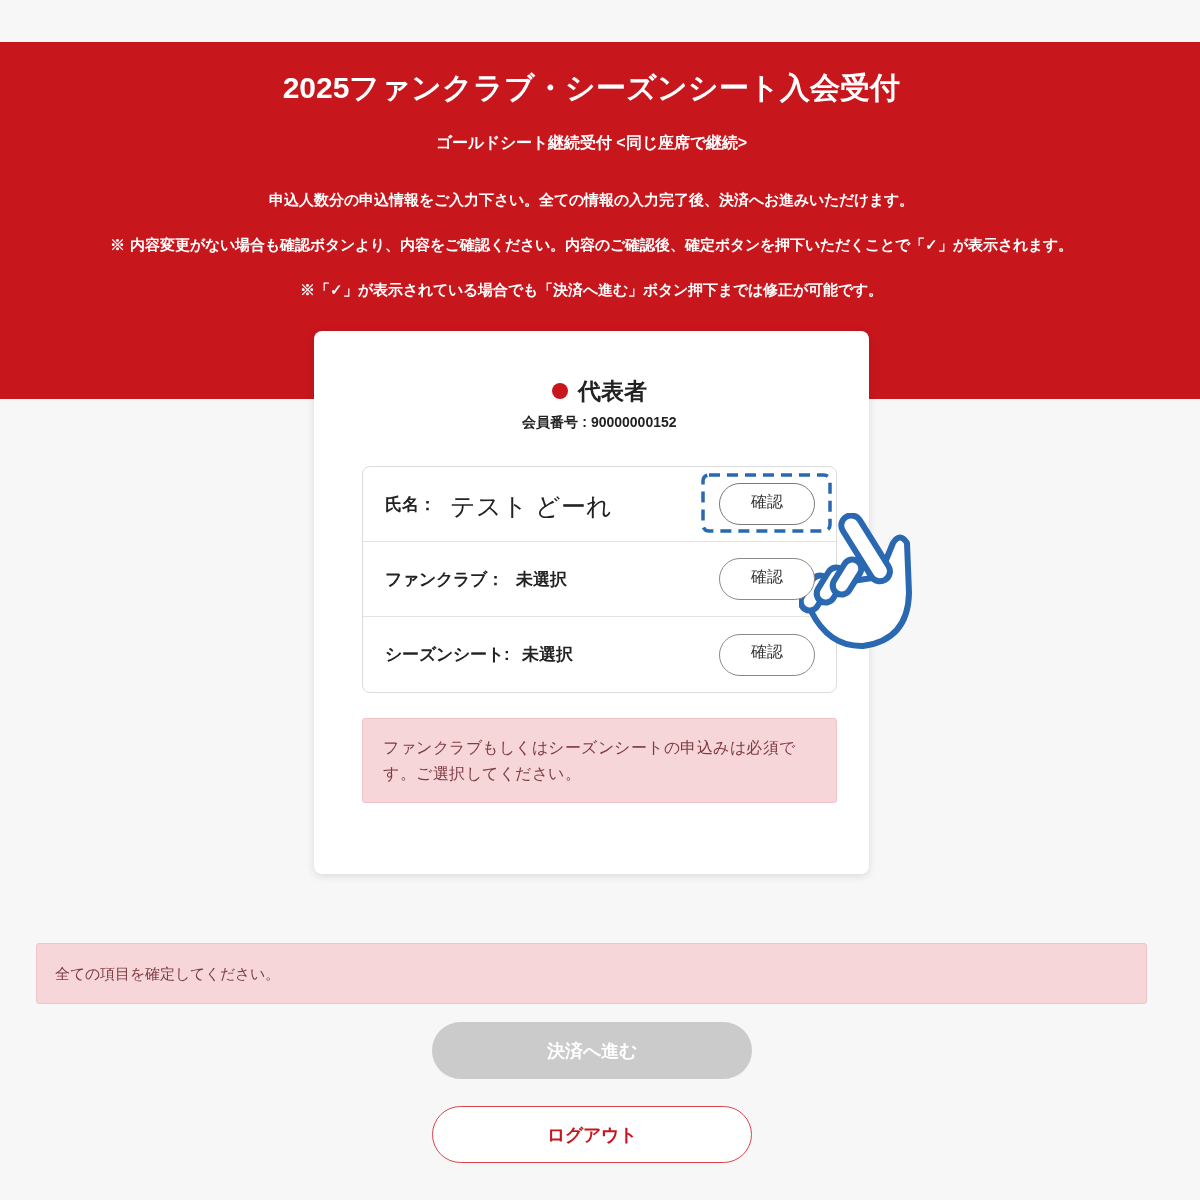 This screenshot has height=1200, width=1200. I want to click on page-title: 2025ファンクラブ・シーズンシート入会受付, so click(591, 88).